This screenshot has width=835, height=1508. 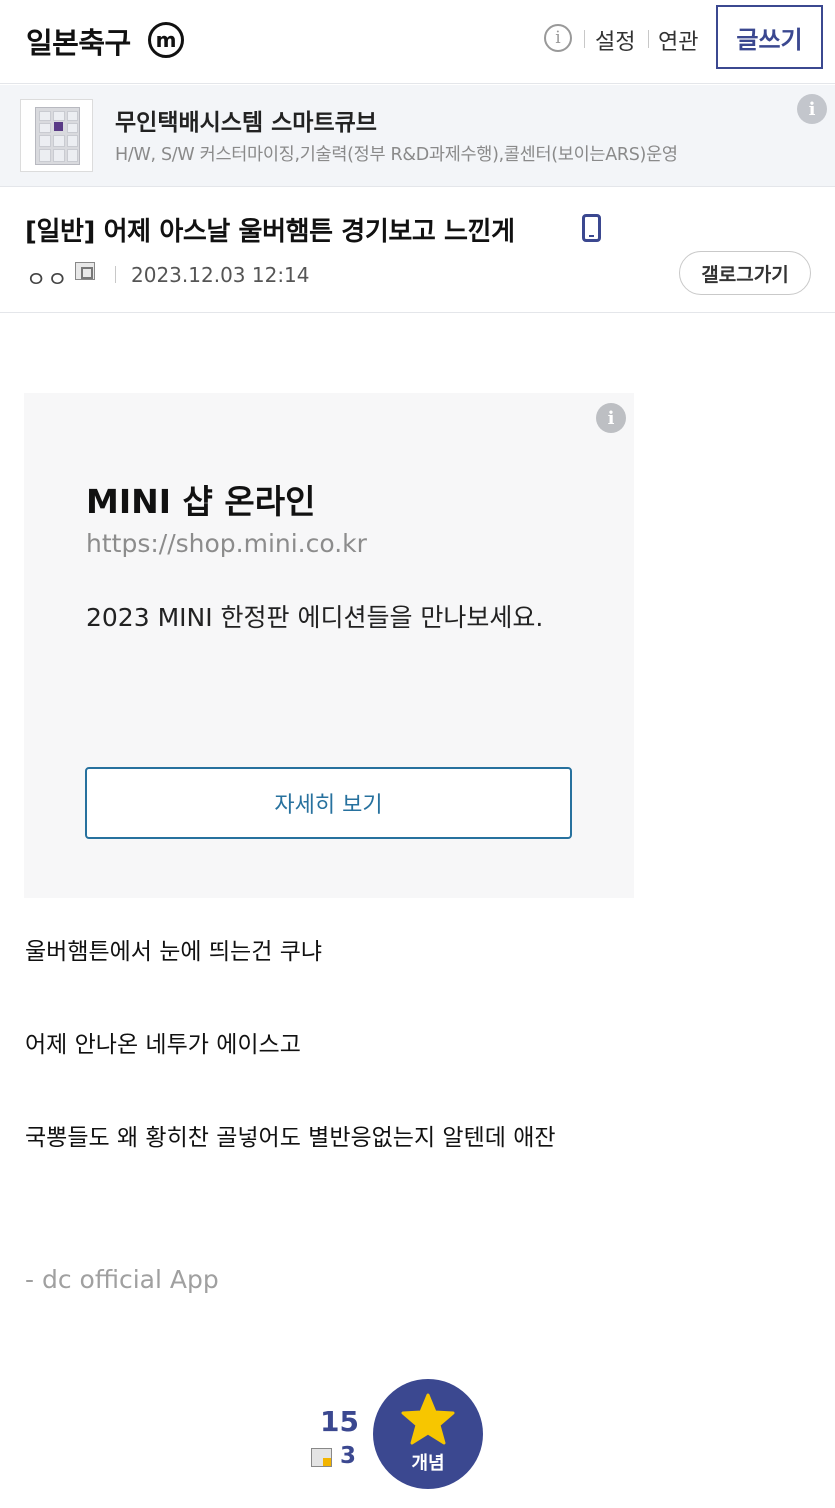 I want to click on body-line: 국뽕들도 왜 황히찬 골넣어도 별반응없는지 알텐데 애잔, so click(x=290, y=1138).